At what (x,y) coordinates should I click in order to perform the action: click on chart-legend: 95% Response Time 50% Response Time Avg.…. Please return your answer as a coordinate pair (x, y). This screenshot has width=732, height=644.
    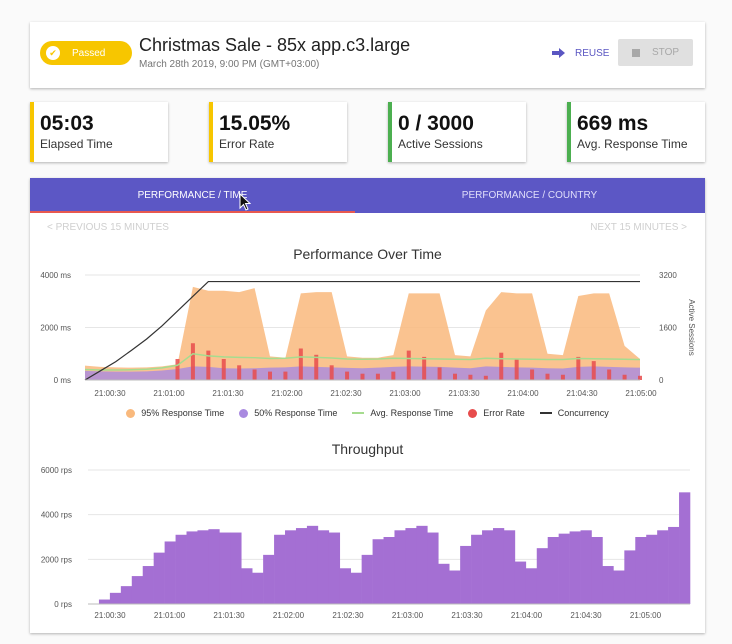
    Looking at the image, I should click on (367, 413).